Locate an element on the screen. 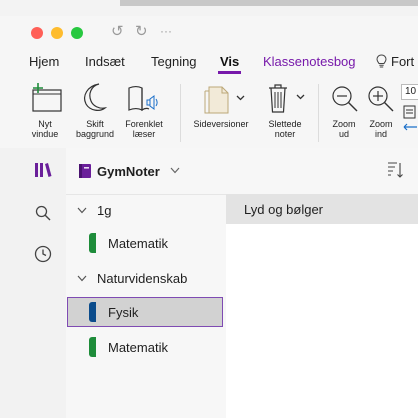  zoom-out-icon is located at coordinates (345, 99).